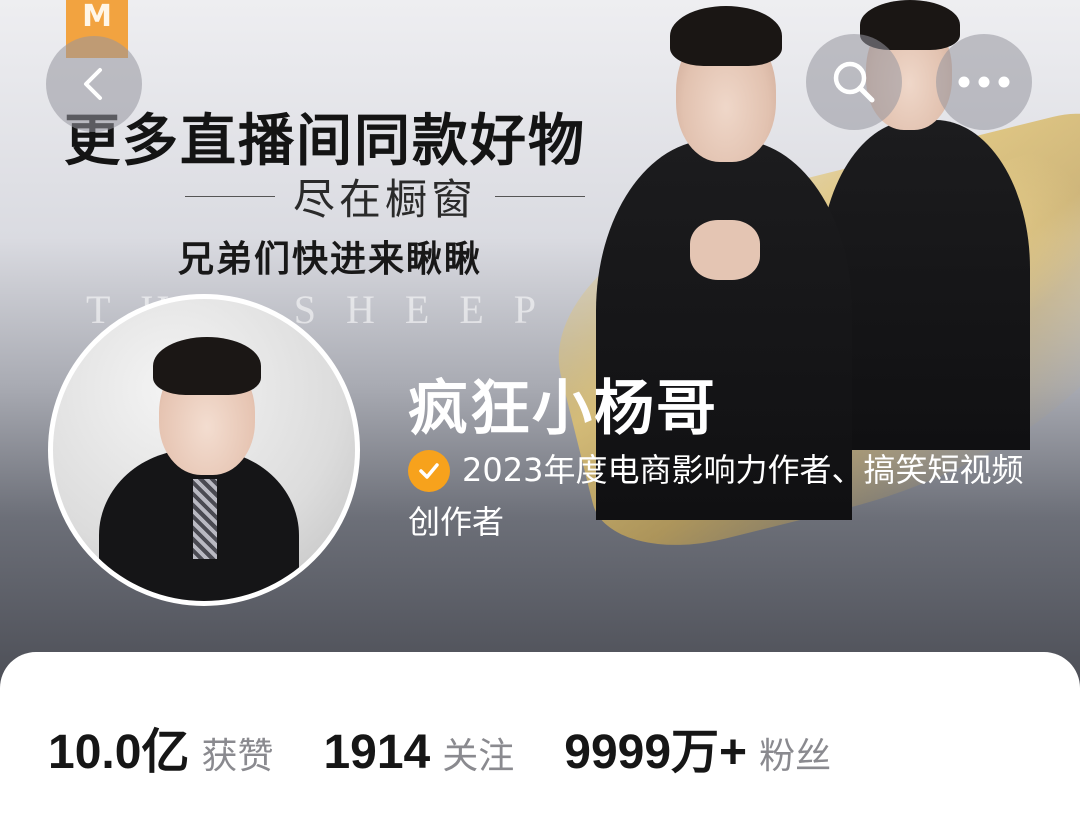  What do you see at coordinates (655, 747) in the screenshot?
I see `followers-count: 9999万+` at bounding box center [655, 747].